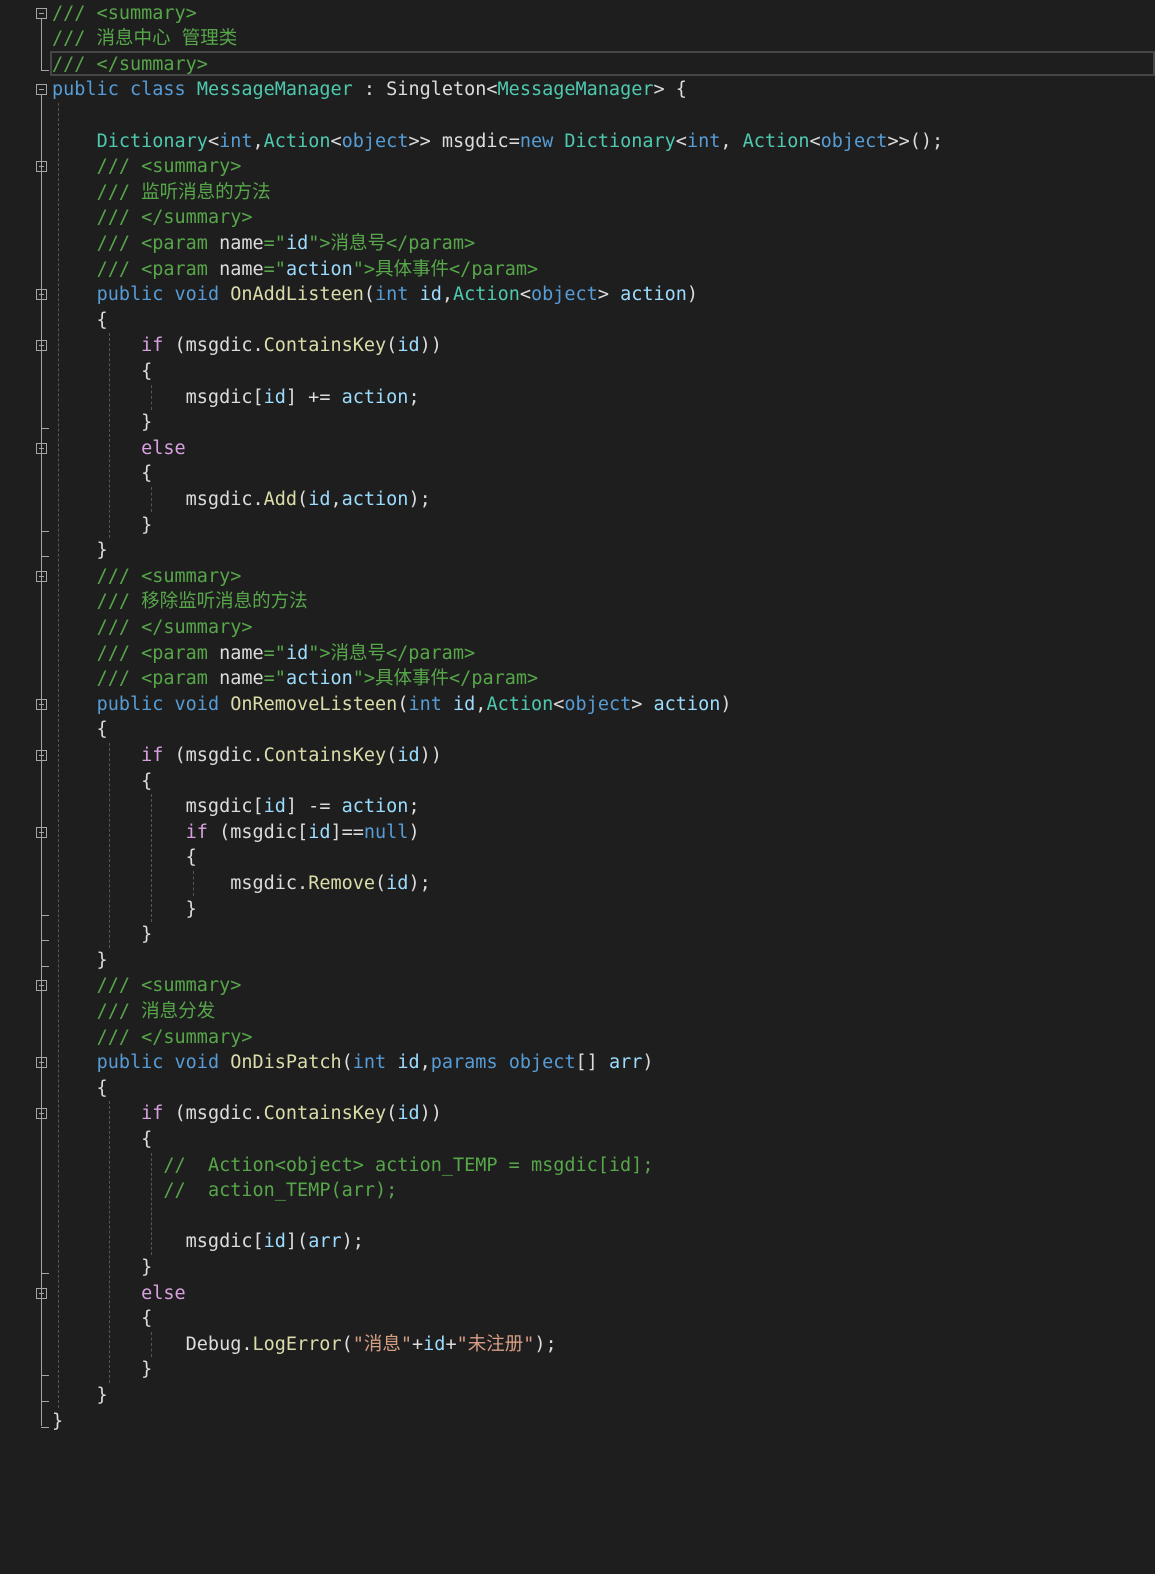 Image resolution: width=1155 pixels, height=1574 pixels. Describe the element at coordinates (776, 141) in the screenshot. I see `code-token: Action` at that location.